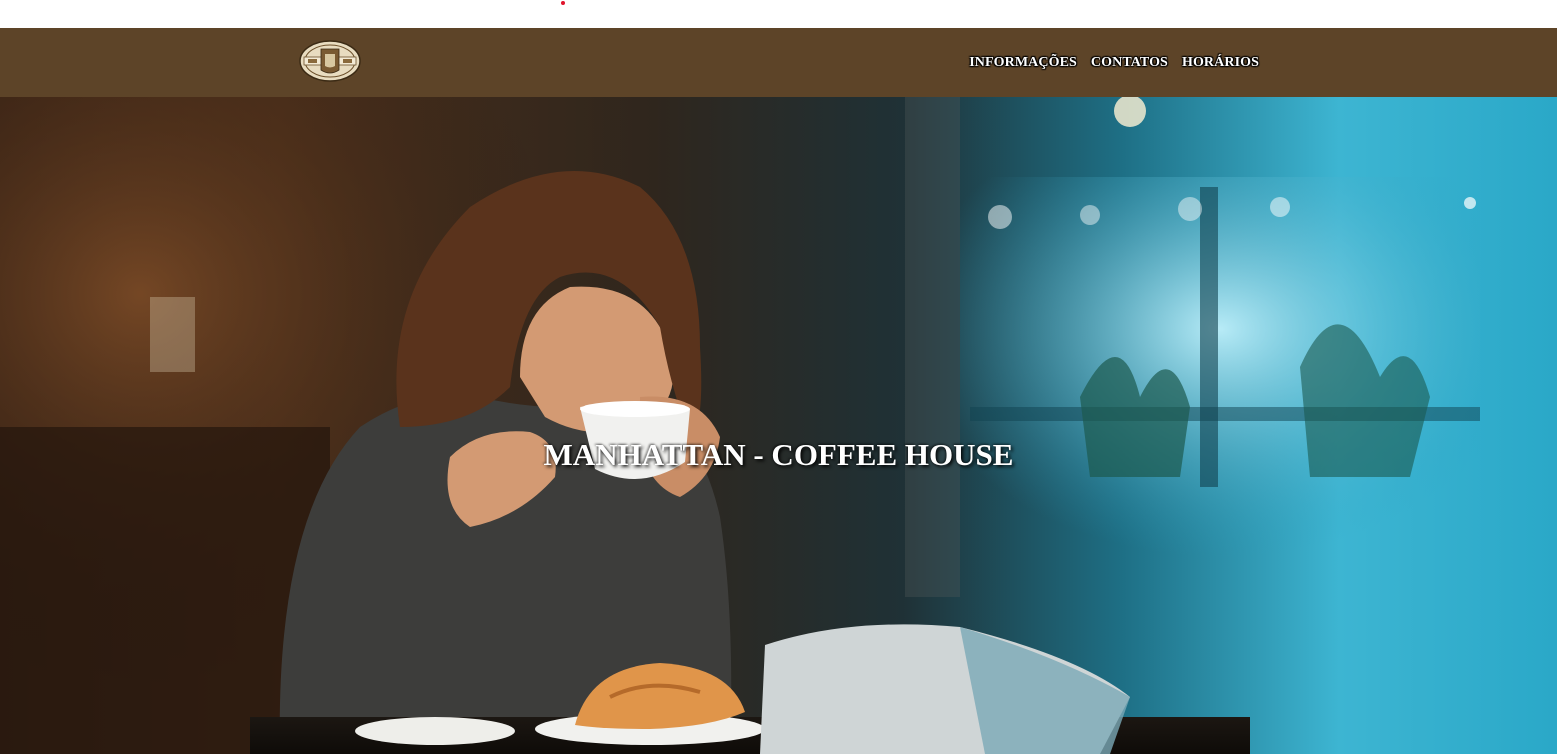 This screenshot has height=754, width=1557. I want to click on top-strip, so click(778, 14).